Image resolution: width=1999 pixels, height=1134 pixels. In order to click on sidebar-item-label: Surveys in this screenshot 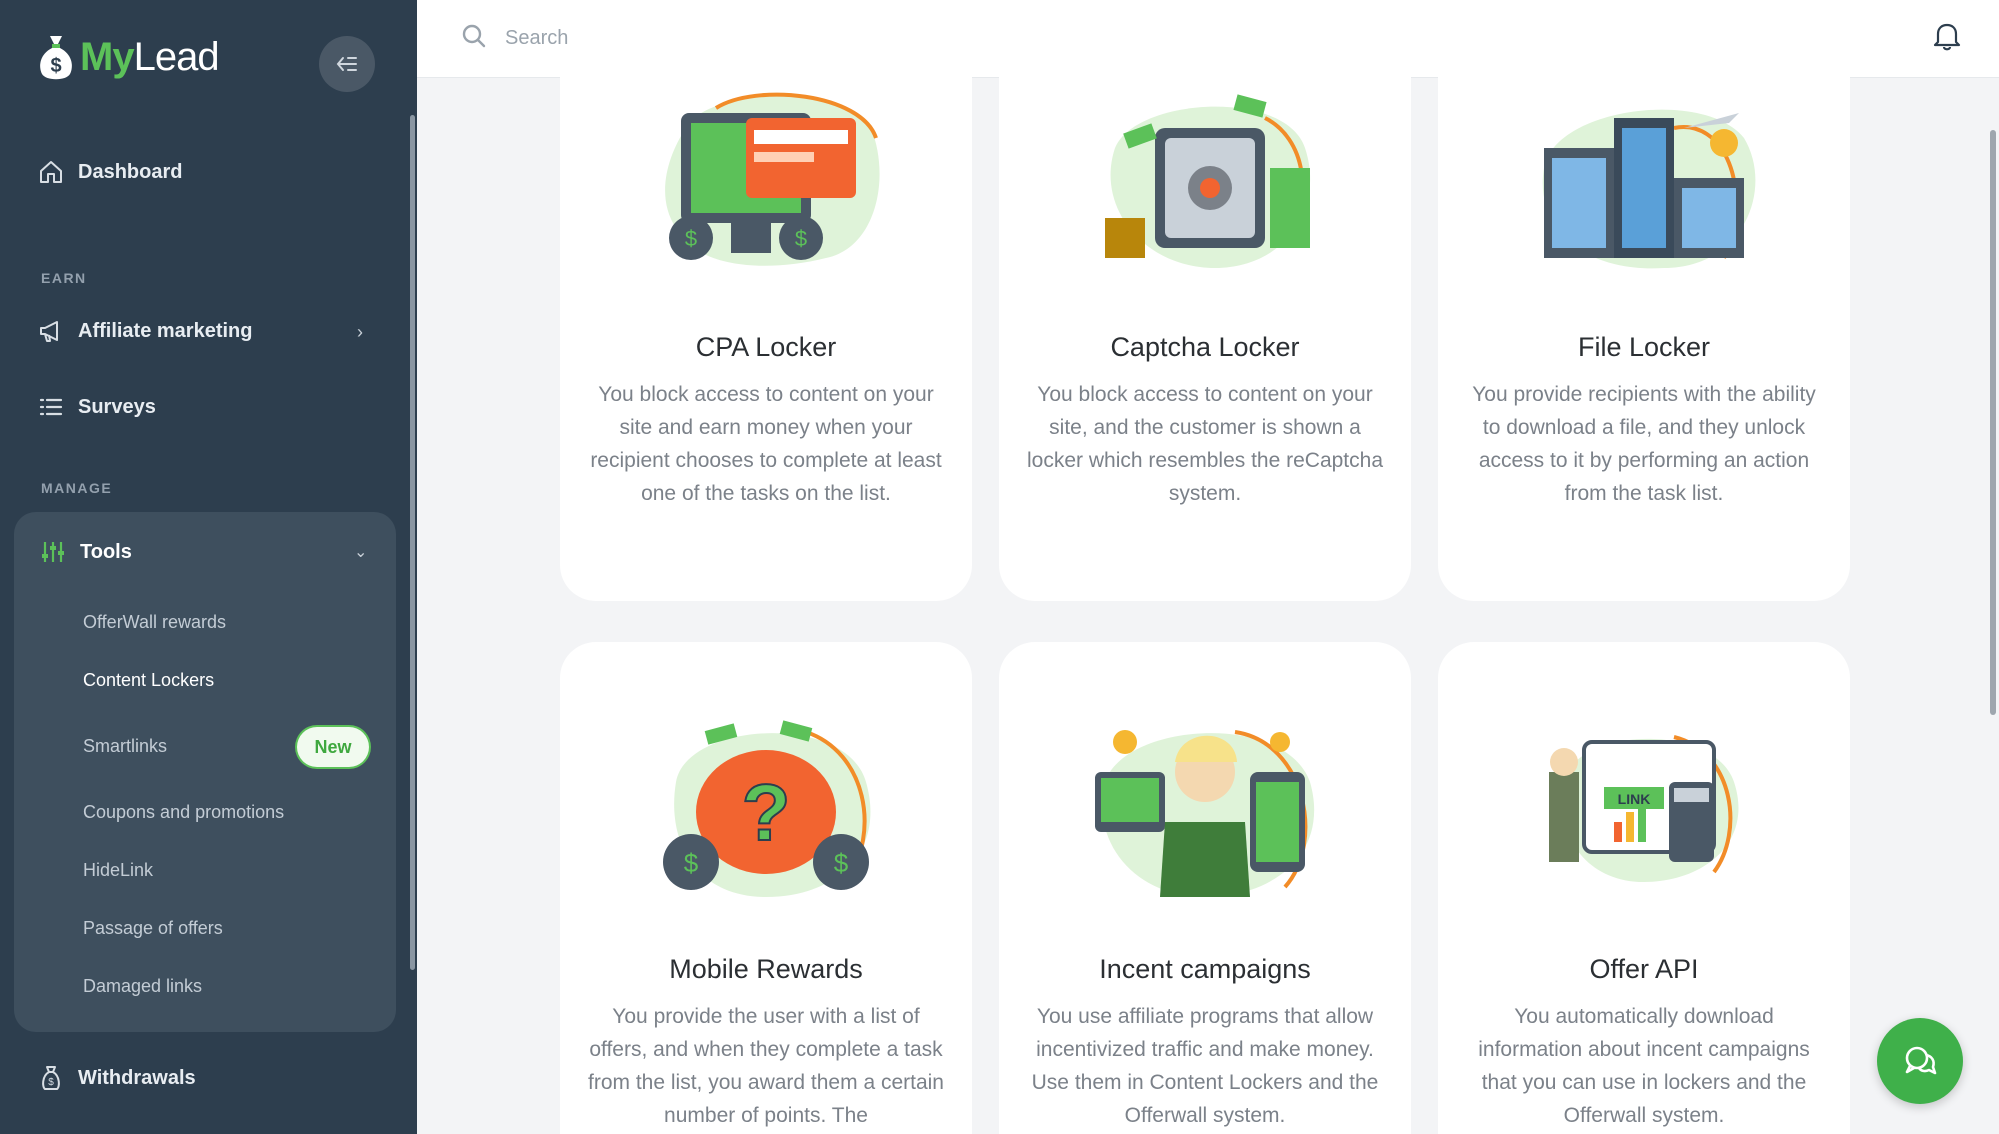, I will do `click(117, 406)`.